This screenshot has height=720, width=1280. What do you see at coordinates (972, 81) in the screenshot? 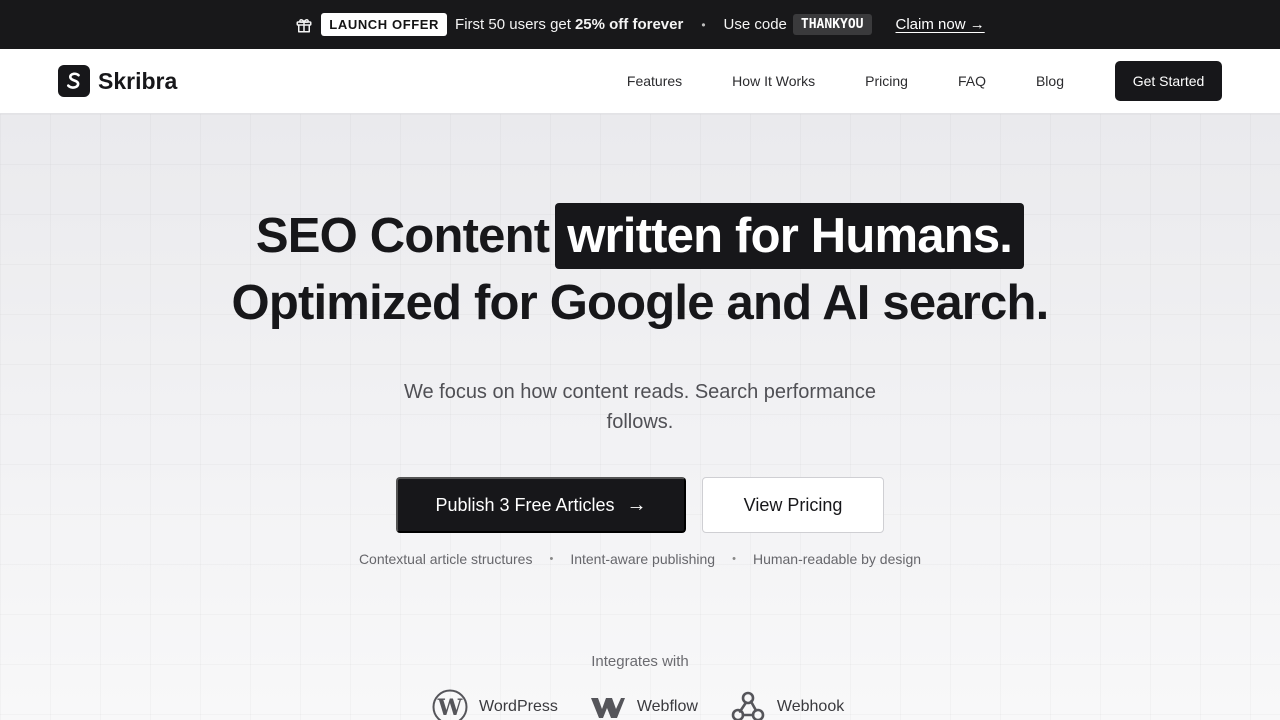
I see `nav-link-faq: FAQ` at bounding box center [972, 81].